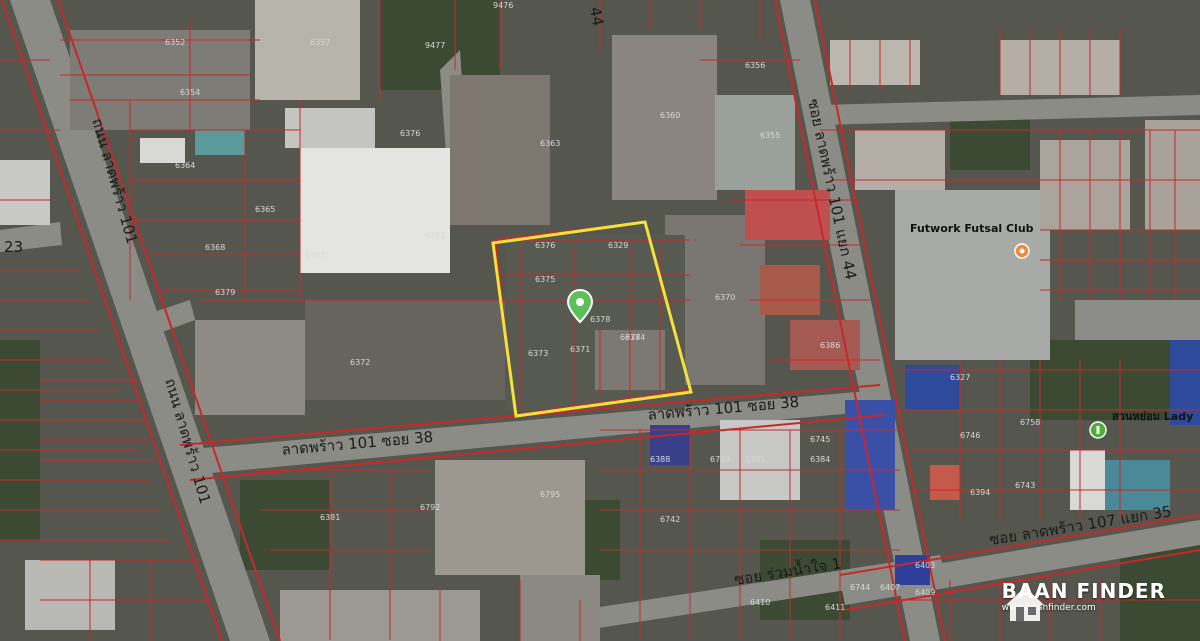 This screenshot has width=1200, height=641. I want to click on parcel-number: 6792, so click(430, 507).